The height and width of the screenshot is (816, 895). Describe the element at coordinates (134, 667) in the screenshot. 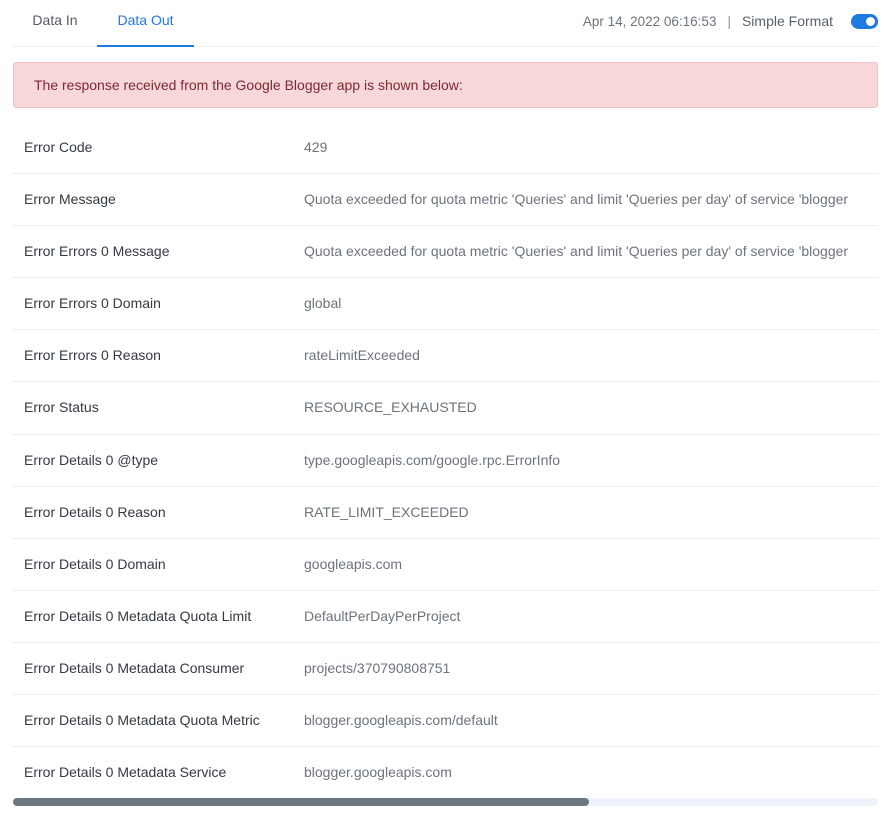

I see `row-key: Error Details 0 Metadata Consumer` at that location.